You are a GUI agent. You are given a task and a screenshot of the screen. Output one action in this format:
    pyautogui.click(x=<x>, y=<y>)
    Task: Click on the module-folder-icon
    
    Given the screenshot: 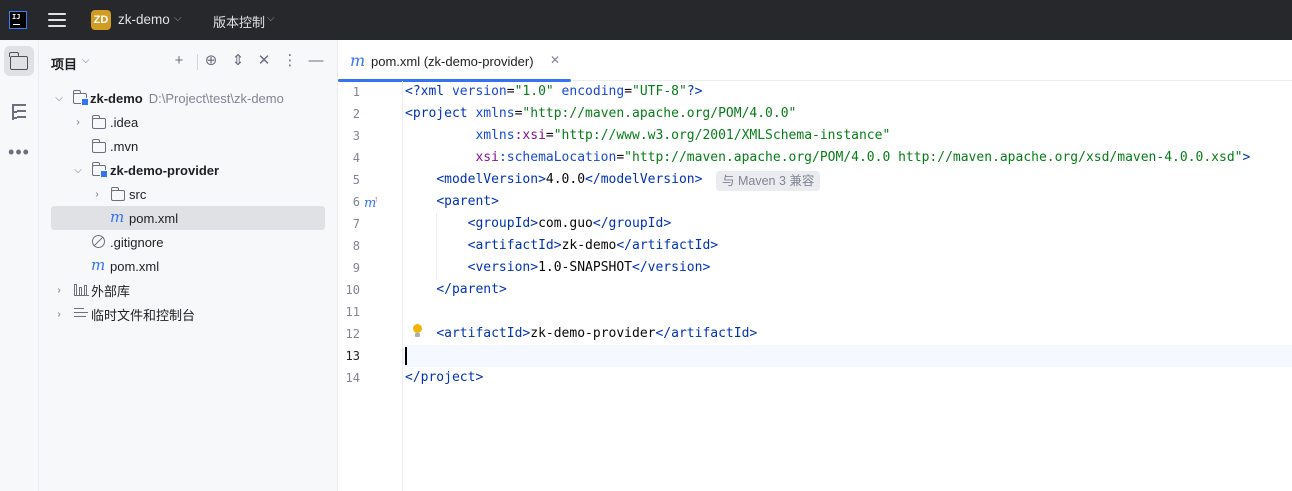 What is the action you would take?
    pyautogui.click(x=80, y=98)
    